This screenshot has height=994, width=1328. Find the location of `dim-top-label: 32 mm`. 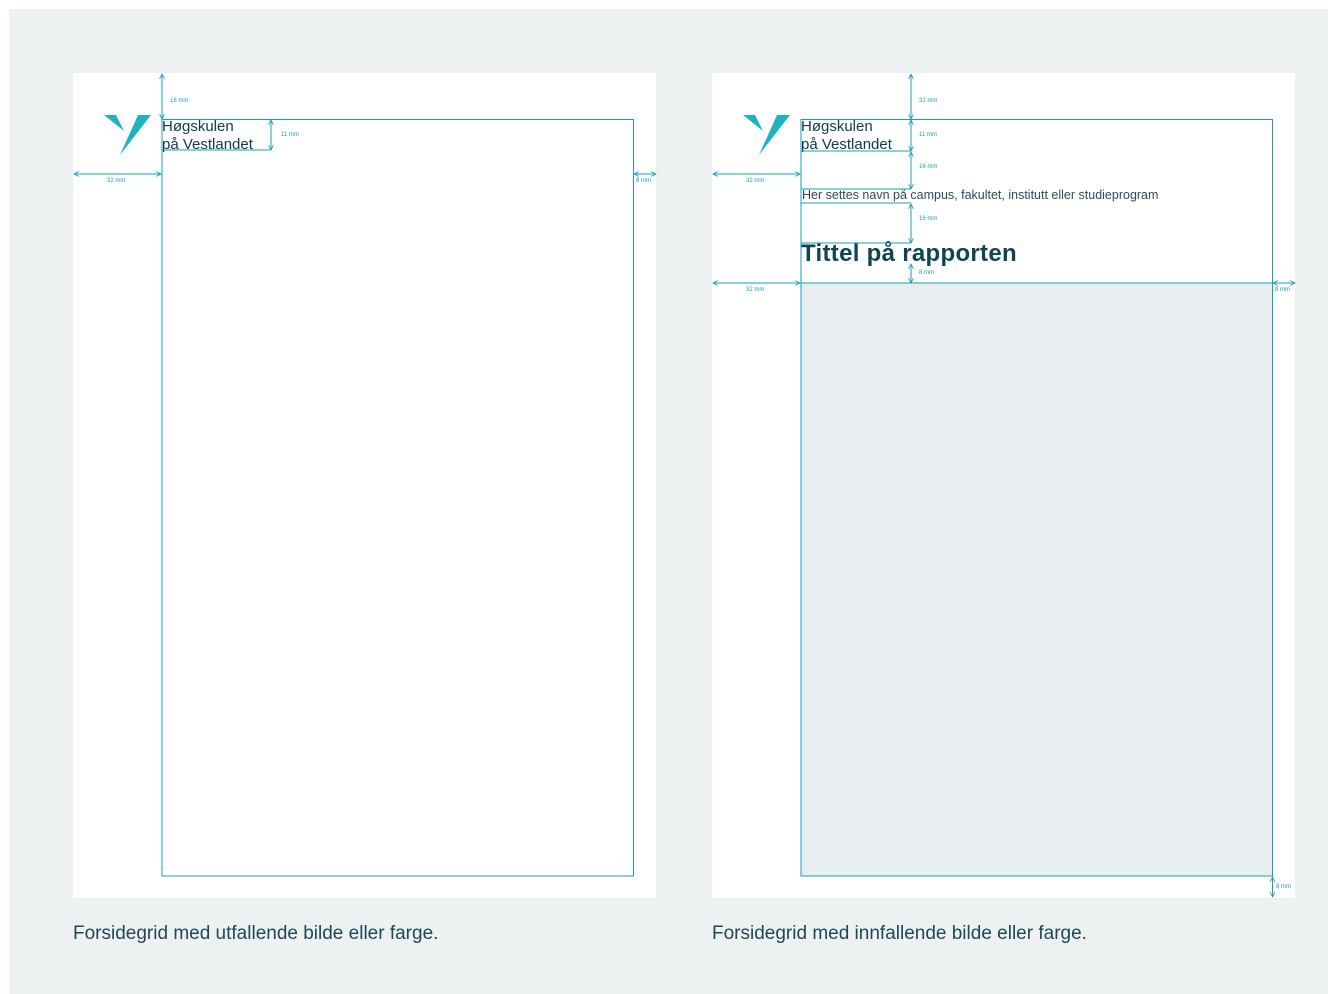

dim-top-label: 32 mm is located at coordinates (928, 101).